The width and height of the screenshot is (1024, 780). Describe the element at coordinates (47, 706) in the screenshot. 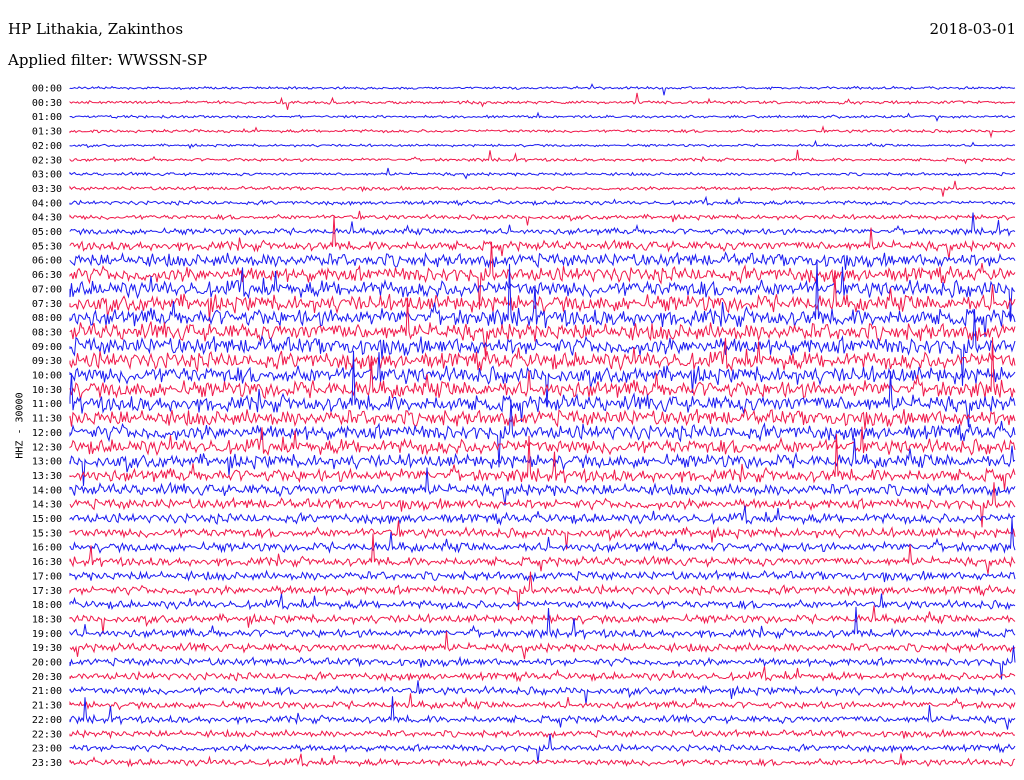

I see `time-tick-label: 21:30` at that location.